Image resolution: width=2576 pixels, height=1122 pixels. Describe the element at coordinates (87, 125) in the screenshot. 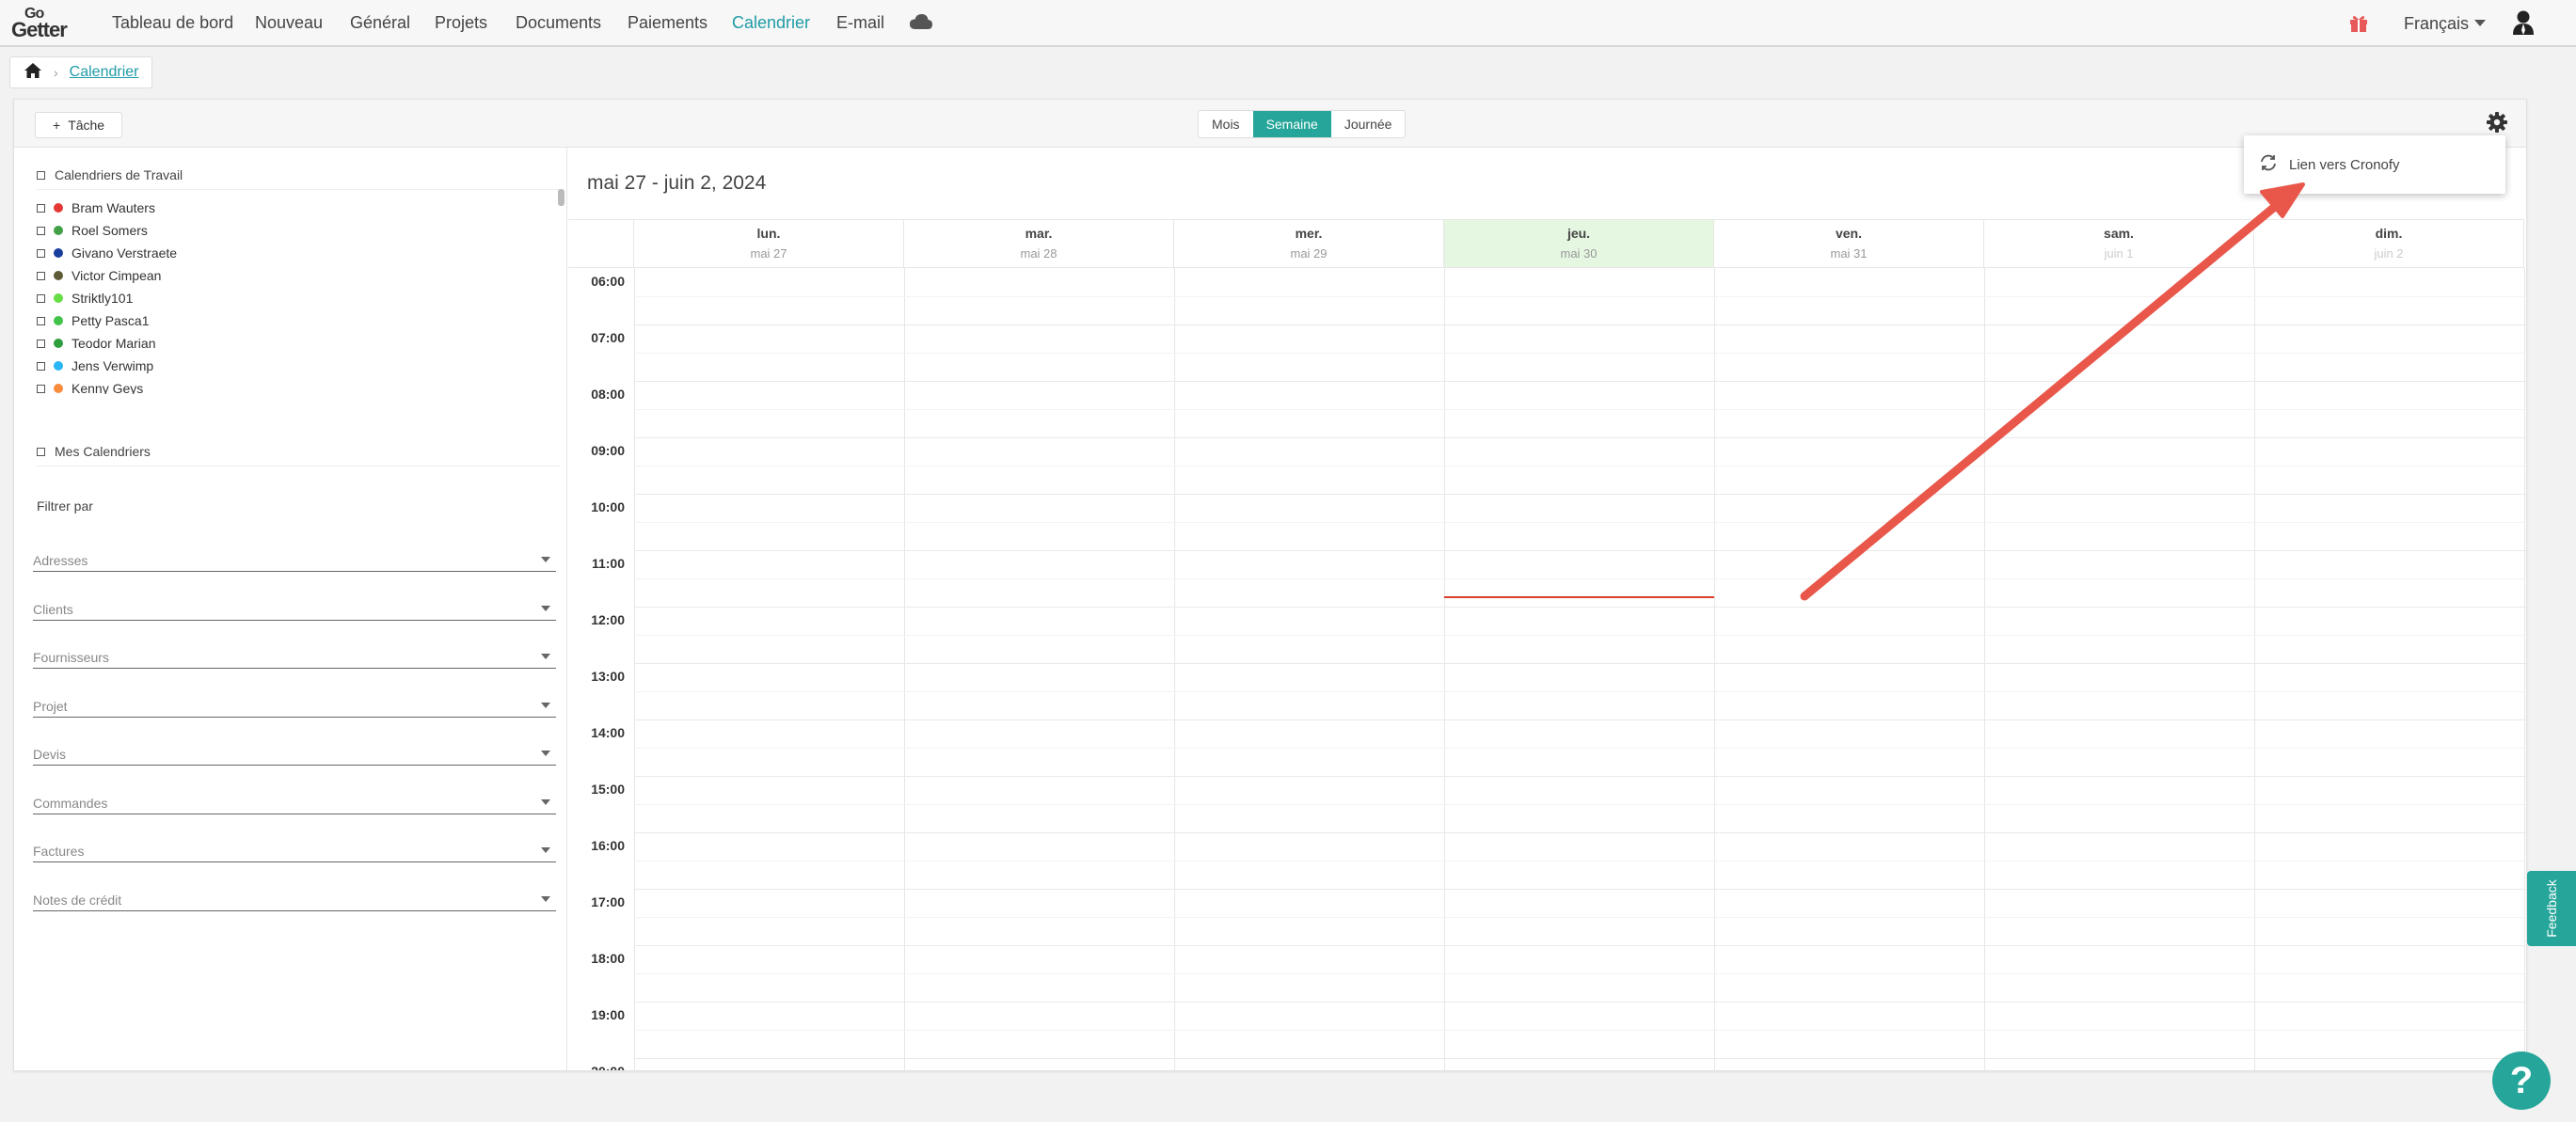

I see `add-task-label: Tâche` at that location.